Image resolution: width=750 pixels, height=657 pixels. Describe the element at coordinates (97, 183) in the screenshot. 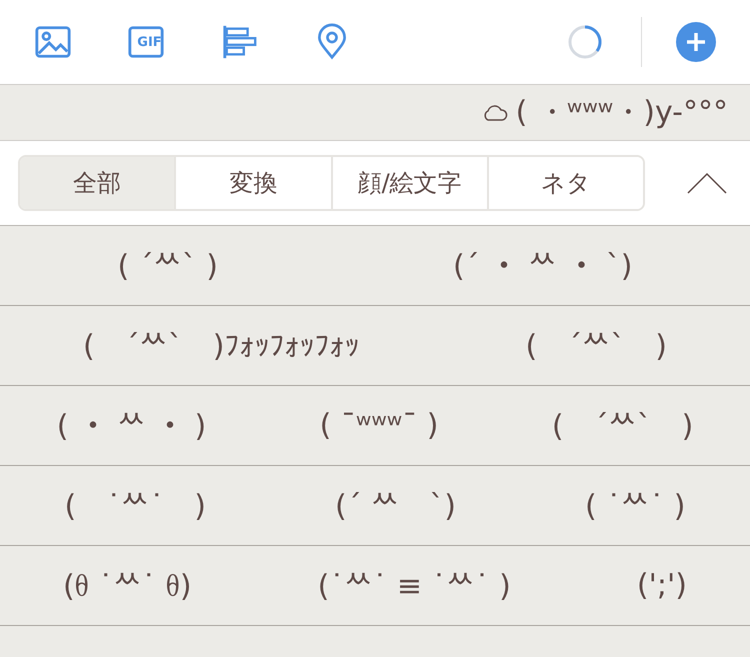

I see `category-tab: 全部` at that location.